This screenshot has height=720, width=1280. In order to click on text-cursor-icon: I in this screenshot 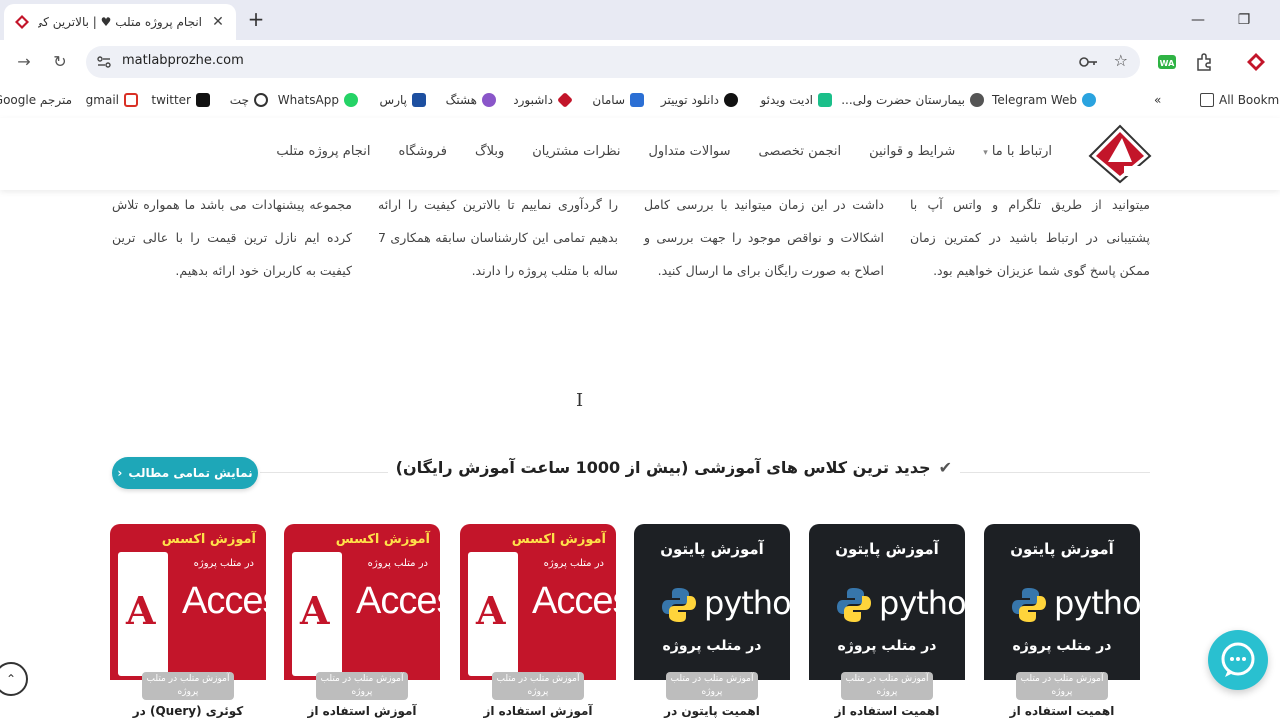, I will do `click(580, 400)`.